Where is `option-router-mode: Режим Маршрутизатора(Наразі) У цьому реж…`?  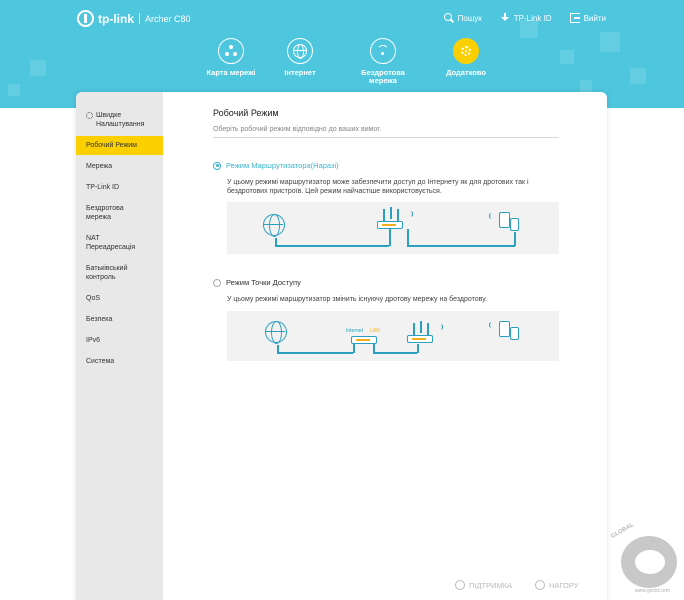 option-router-mode: Режим Маршрутизатора(Наразі) У цьому реж… is located at coordinates (386, 207).